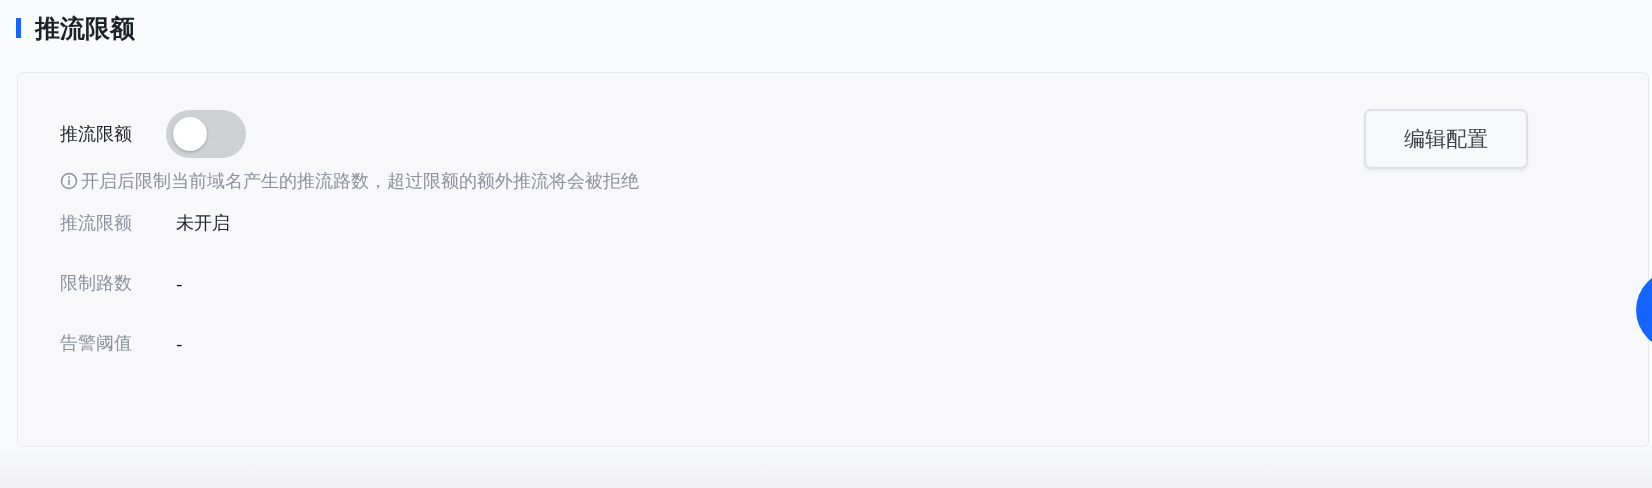 The width and height of the screenshot is (1652, 488). I want to click on detail-label: 限制路数, so click(96, 283).